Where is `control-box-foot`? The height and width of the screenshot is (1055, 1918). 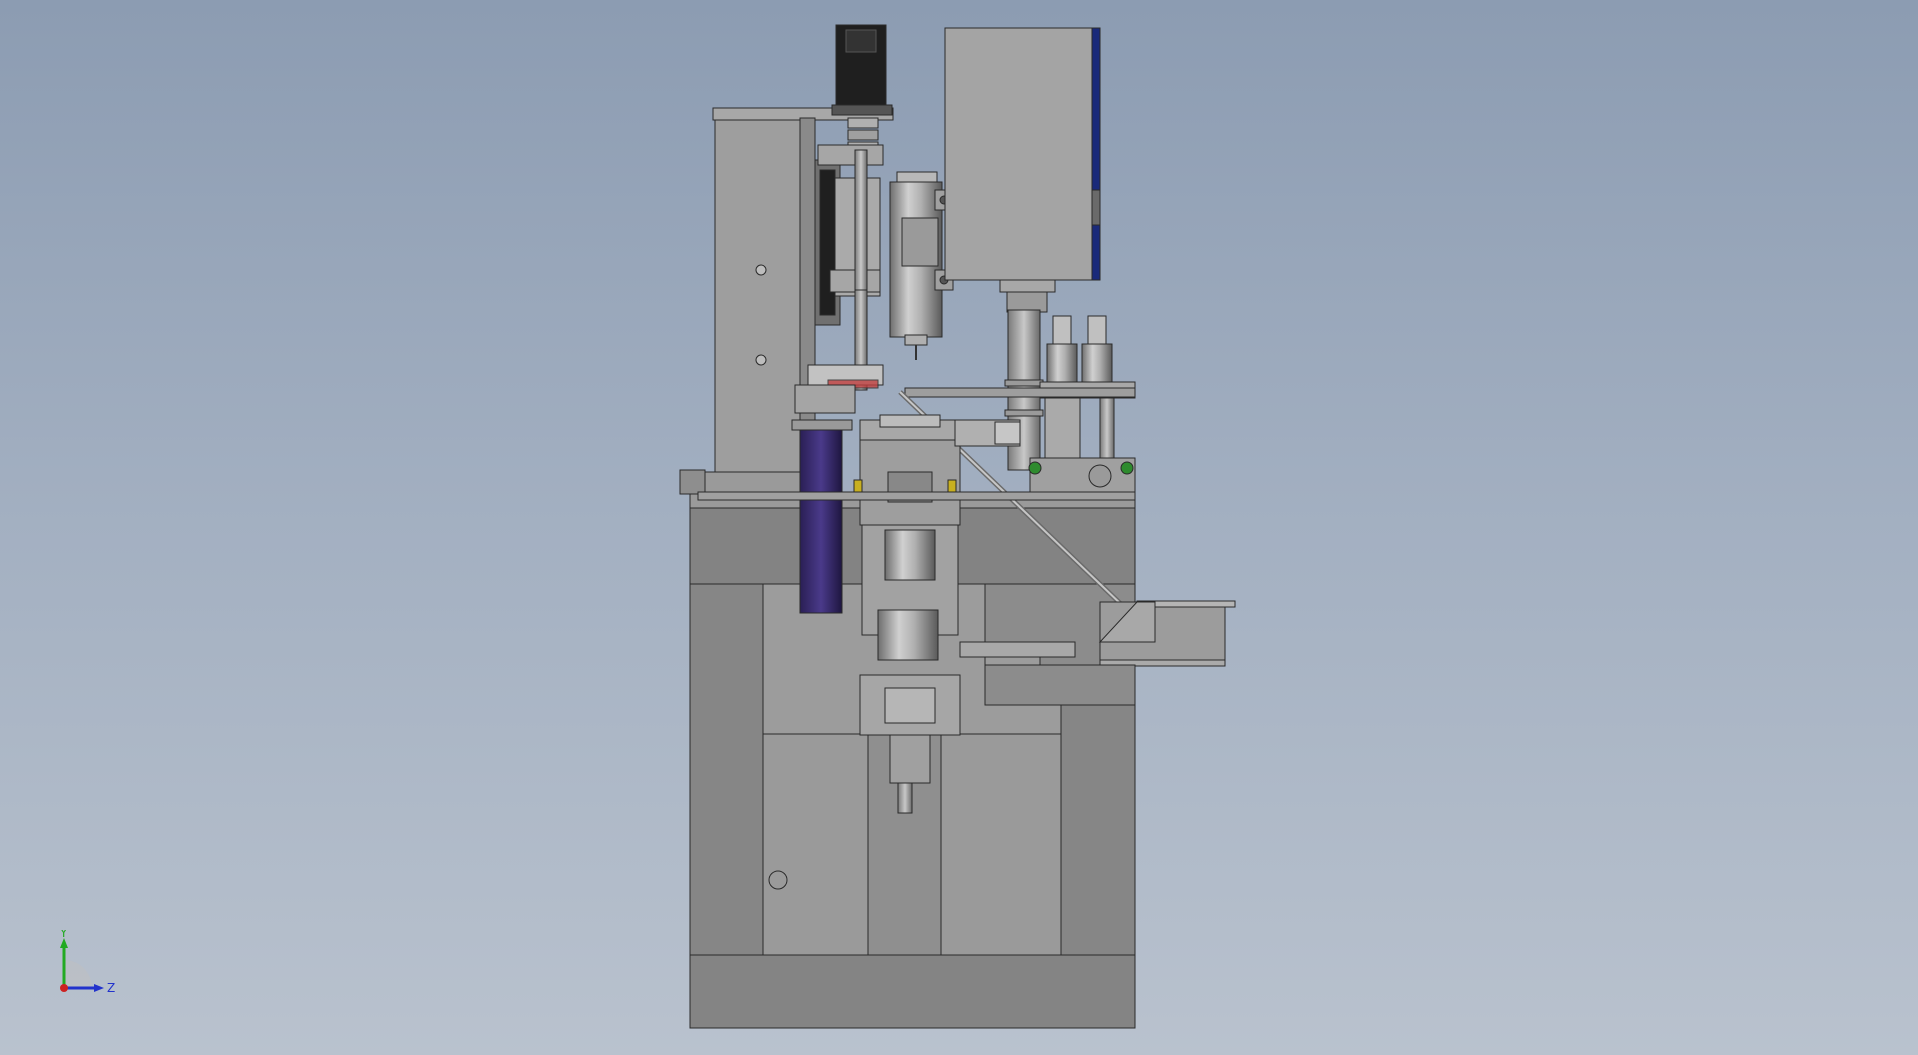 control-box-foot is located at coordinates (1027, 286).